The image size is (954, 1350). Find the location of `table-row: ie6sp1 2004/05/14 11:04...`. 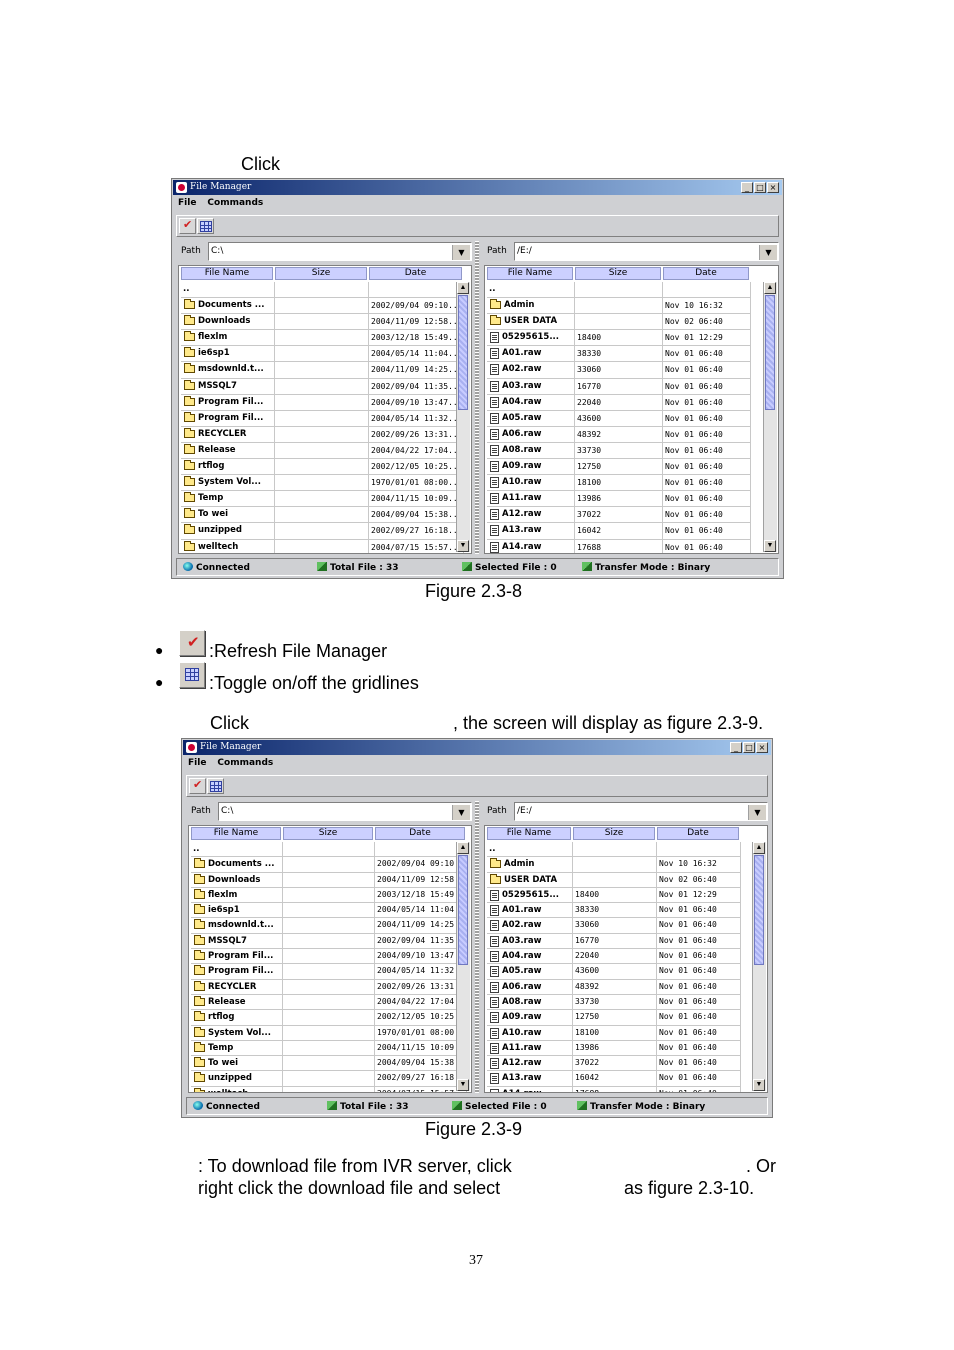

table-row: ie6sp1 2004/05/14 11:04... is located at coordinates (322, 354).